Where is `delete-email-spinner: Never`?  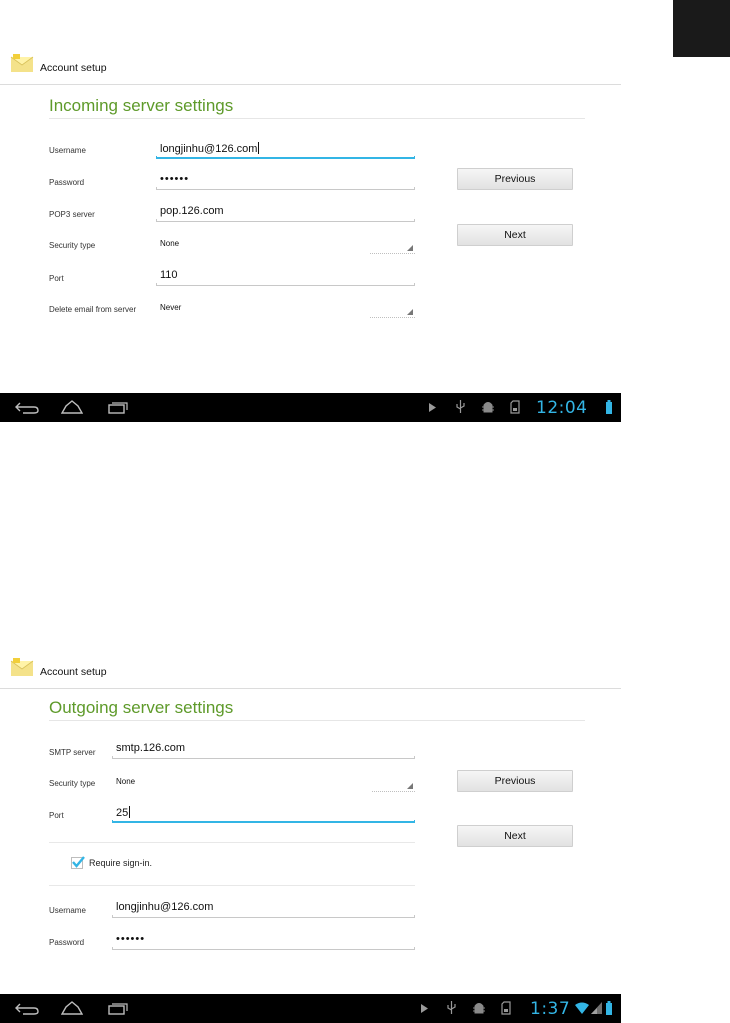 delete-email-spinner: Never is located at coordinates (285, 308).